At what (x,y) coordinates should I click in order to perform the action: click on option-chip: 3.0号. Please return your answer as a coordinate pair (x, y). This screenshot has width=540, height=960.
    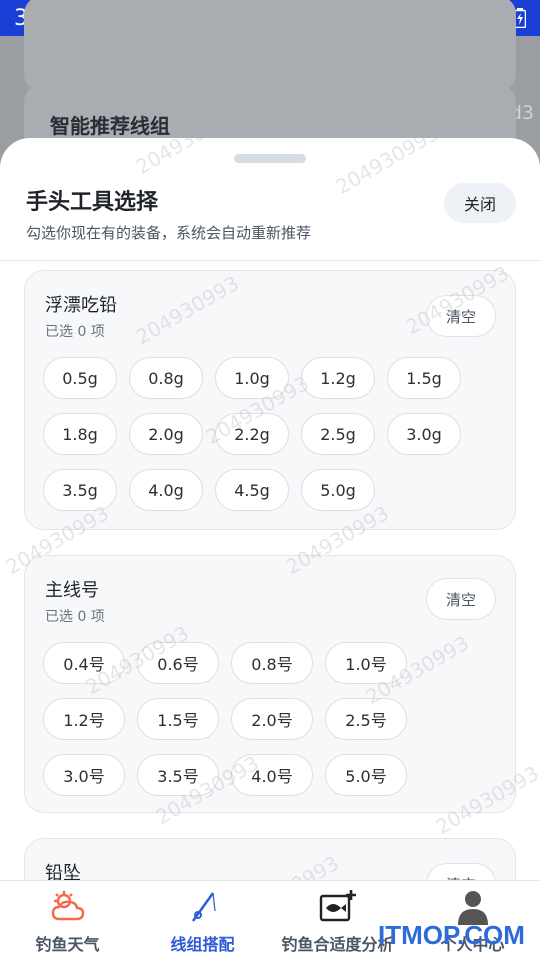
    Looking at the image, I should click on (84, 775).